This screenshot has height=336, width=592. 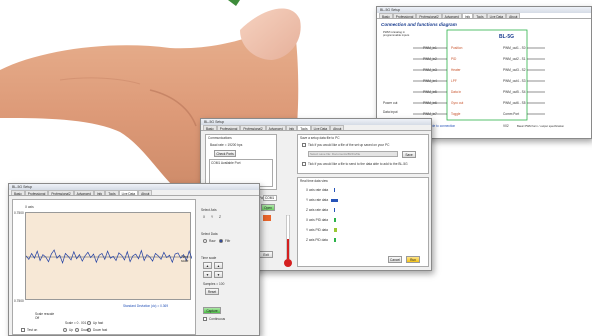 I want to click on output-label-3: PWM_out3 - S2, so click(x=514, y=70).